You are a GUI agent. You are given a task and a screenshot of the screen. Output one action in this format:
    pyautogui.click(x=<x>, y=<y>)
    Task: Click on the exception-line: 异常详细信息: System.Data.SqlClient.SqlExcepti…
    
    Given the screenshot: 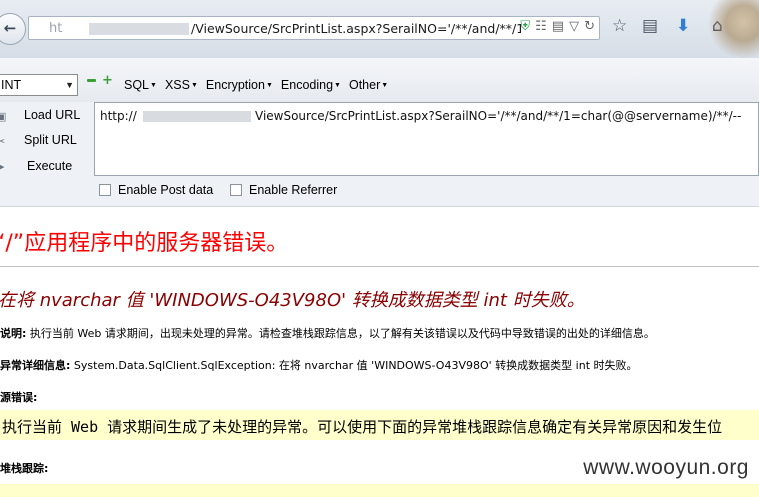 What is the action you would take?
    pyautogui.click(x=319, y=365)
    